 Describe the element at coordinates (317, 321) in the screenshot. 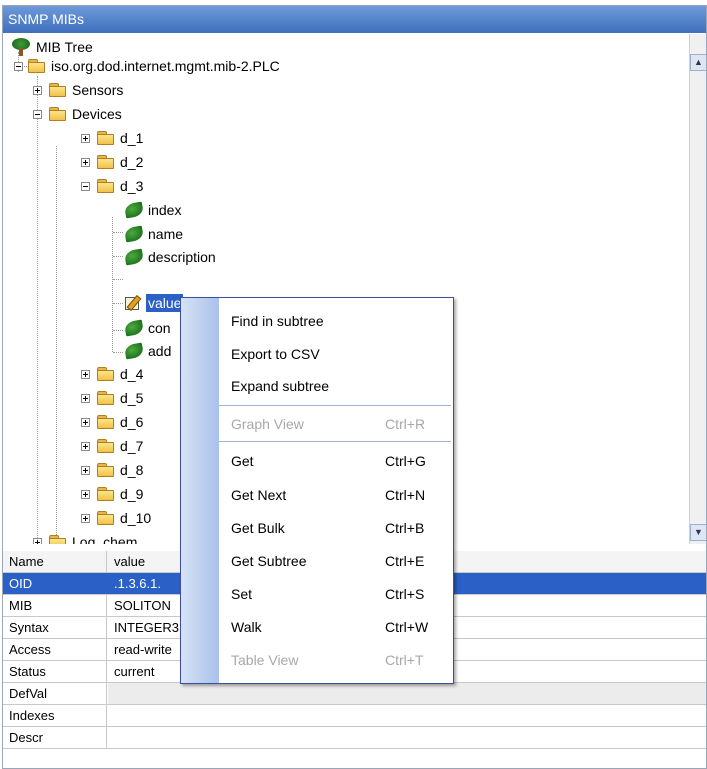

I see `menu-item-find-in-subtree: Find in subtree` at that location.